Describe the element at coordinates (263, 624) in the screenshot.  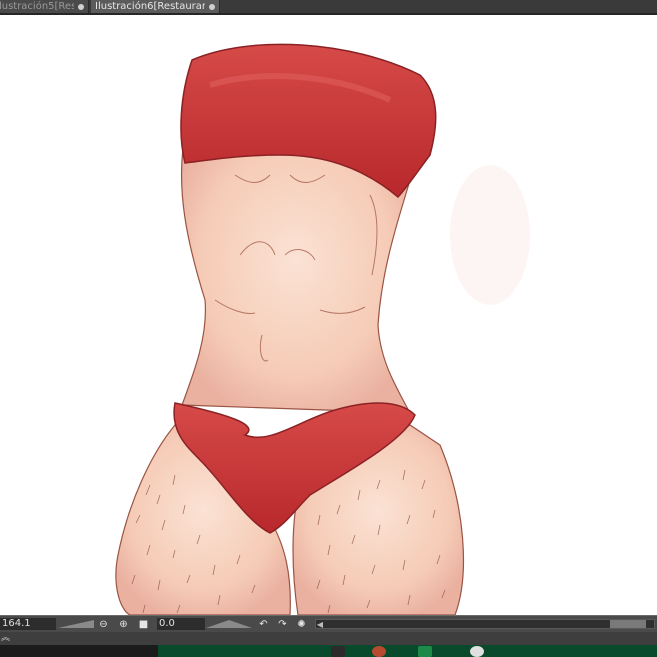
I see `rotate-left-icon: ↶` at that location.